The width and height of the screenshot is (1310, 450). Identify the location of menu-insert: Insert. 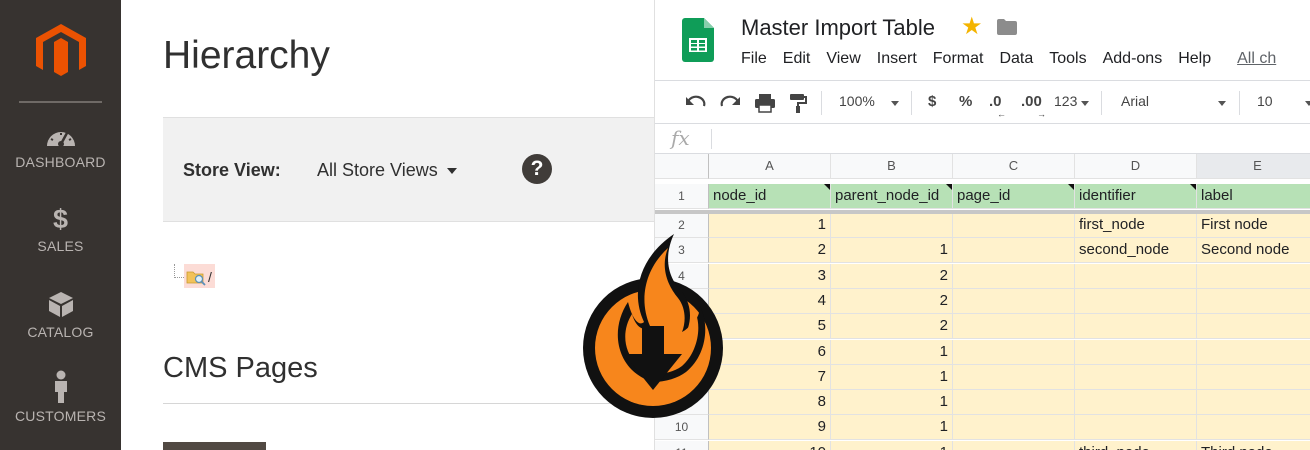
(897, 59).